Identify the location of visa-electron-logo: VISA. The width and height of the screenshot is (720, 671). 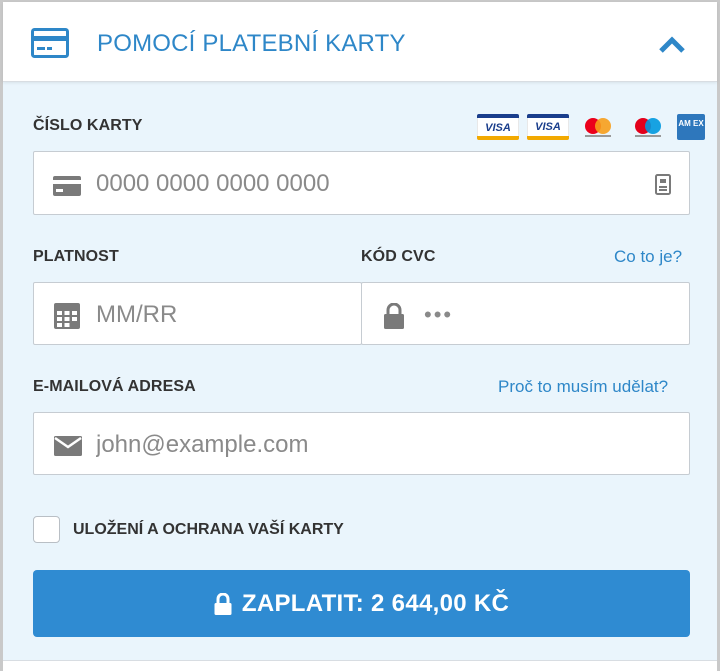
(548, 127).